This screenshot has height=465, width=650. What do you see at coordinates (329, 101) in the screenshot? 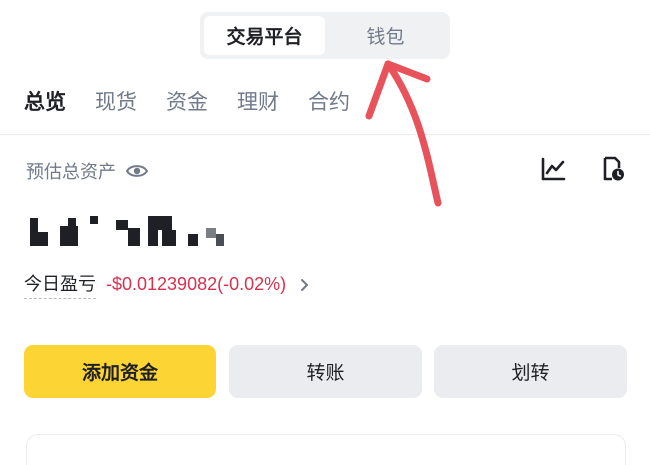
I see `tab-futures: 合约` at bounding box center [329, 101].